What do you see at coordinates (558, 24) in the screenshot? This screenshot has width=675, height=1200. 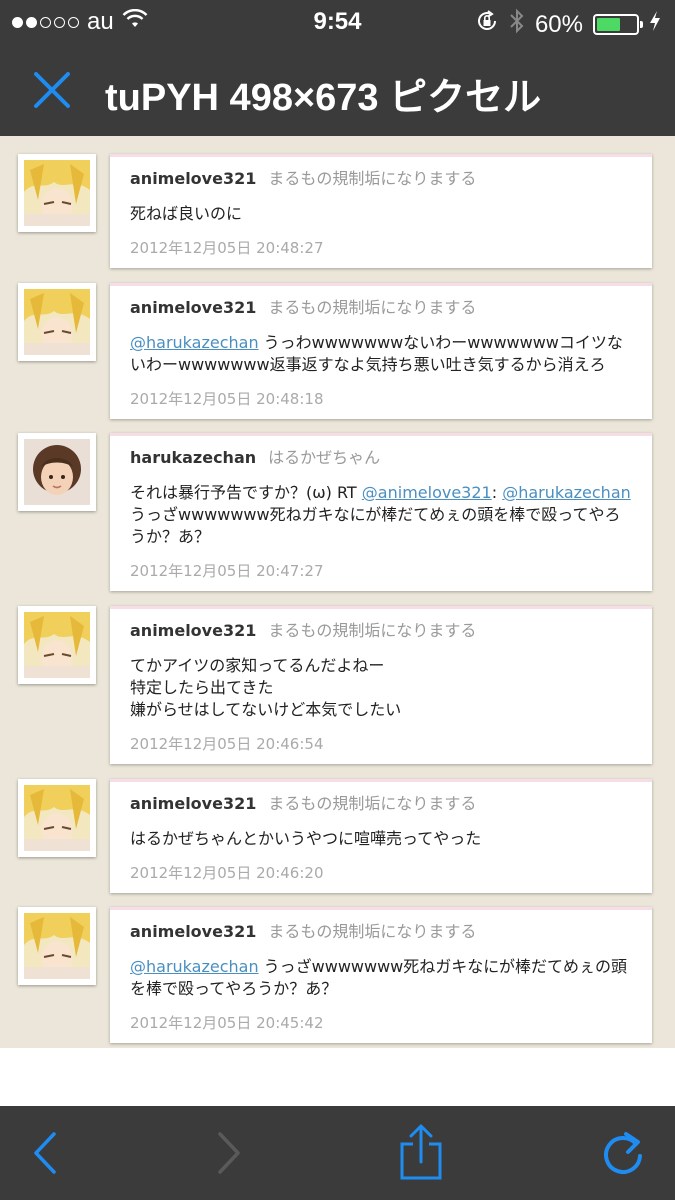 I see `battery-percent: 60%` at bounding box center [558, 24].